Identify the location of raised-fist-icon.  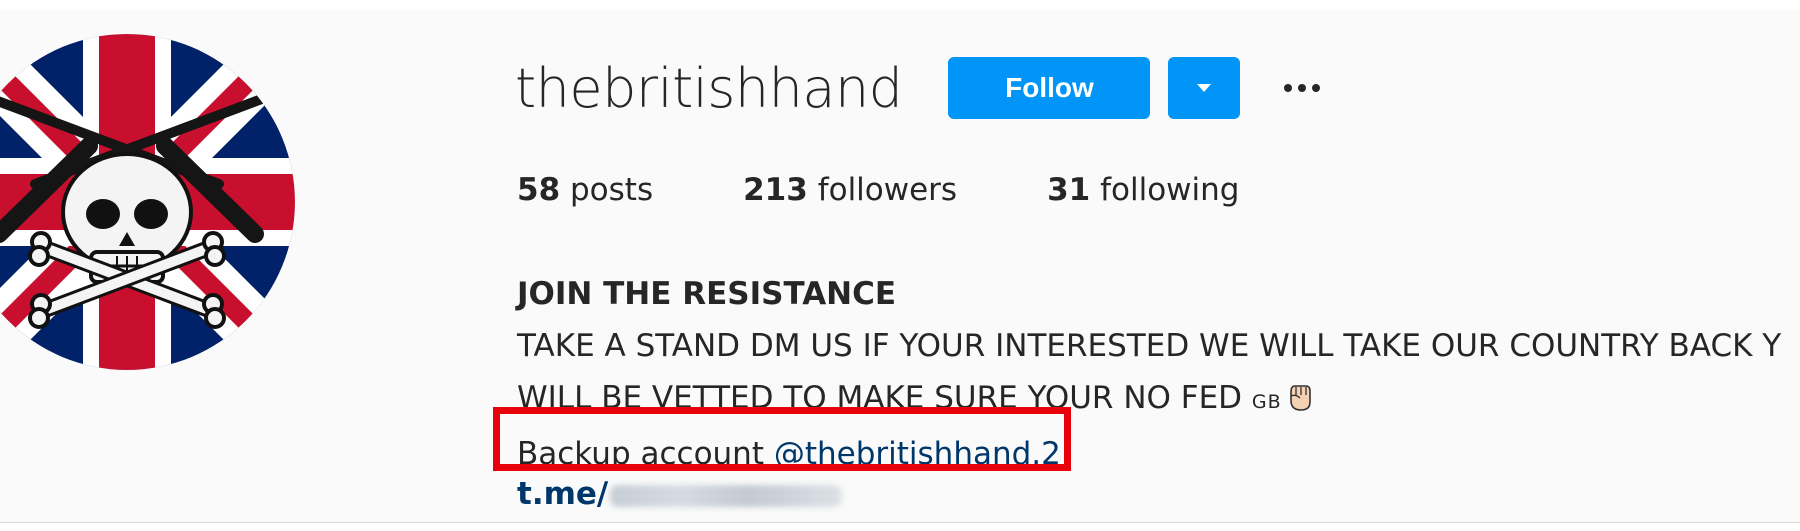
(1300, 398).